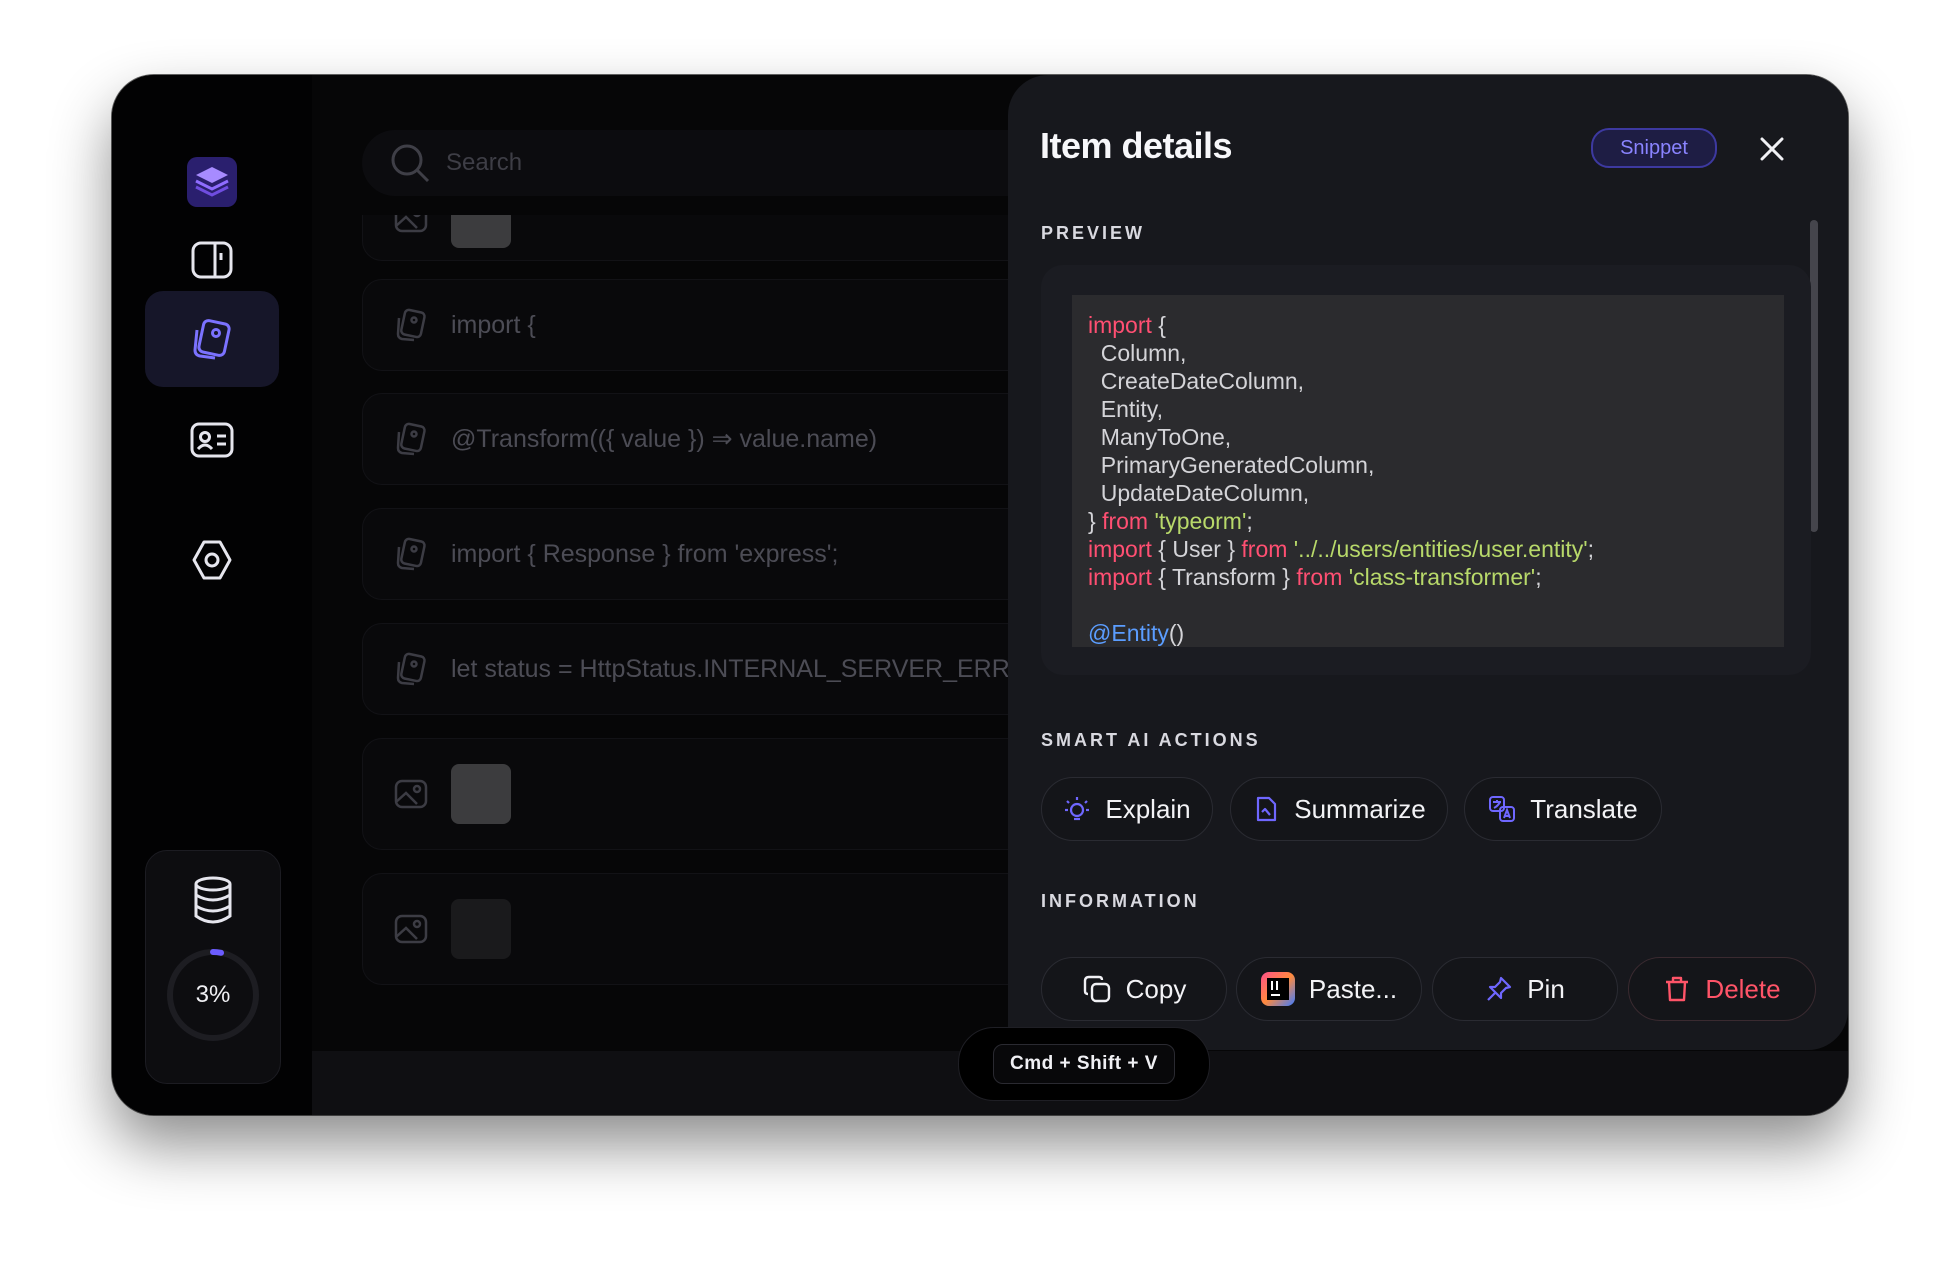 Image resolution: width=1958 pixels, height=1264 pixels. I want to click on summarize-doc-icon, so click(1267, 809).